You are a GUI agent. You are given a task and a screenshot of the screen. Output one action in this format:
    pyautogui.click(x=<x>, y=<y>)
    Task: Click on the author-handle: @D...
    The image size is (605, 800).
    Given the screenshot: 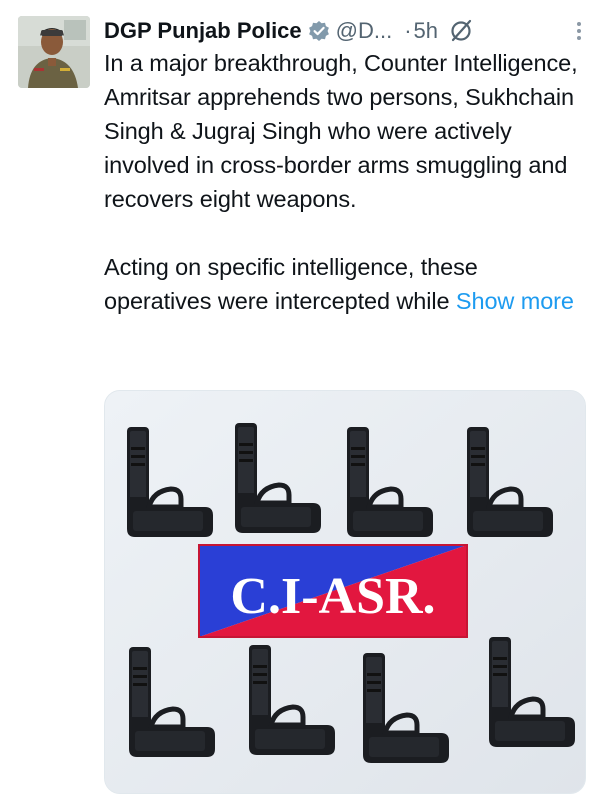 What is the action you would take?
    pyautogui.click(x=364, y=31)
    